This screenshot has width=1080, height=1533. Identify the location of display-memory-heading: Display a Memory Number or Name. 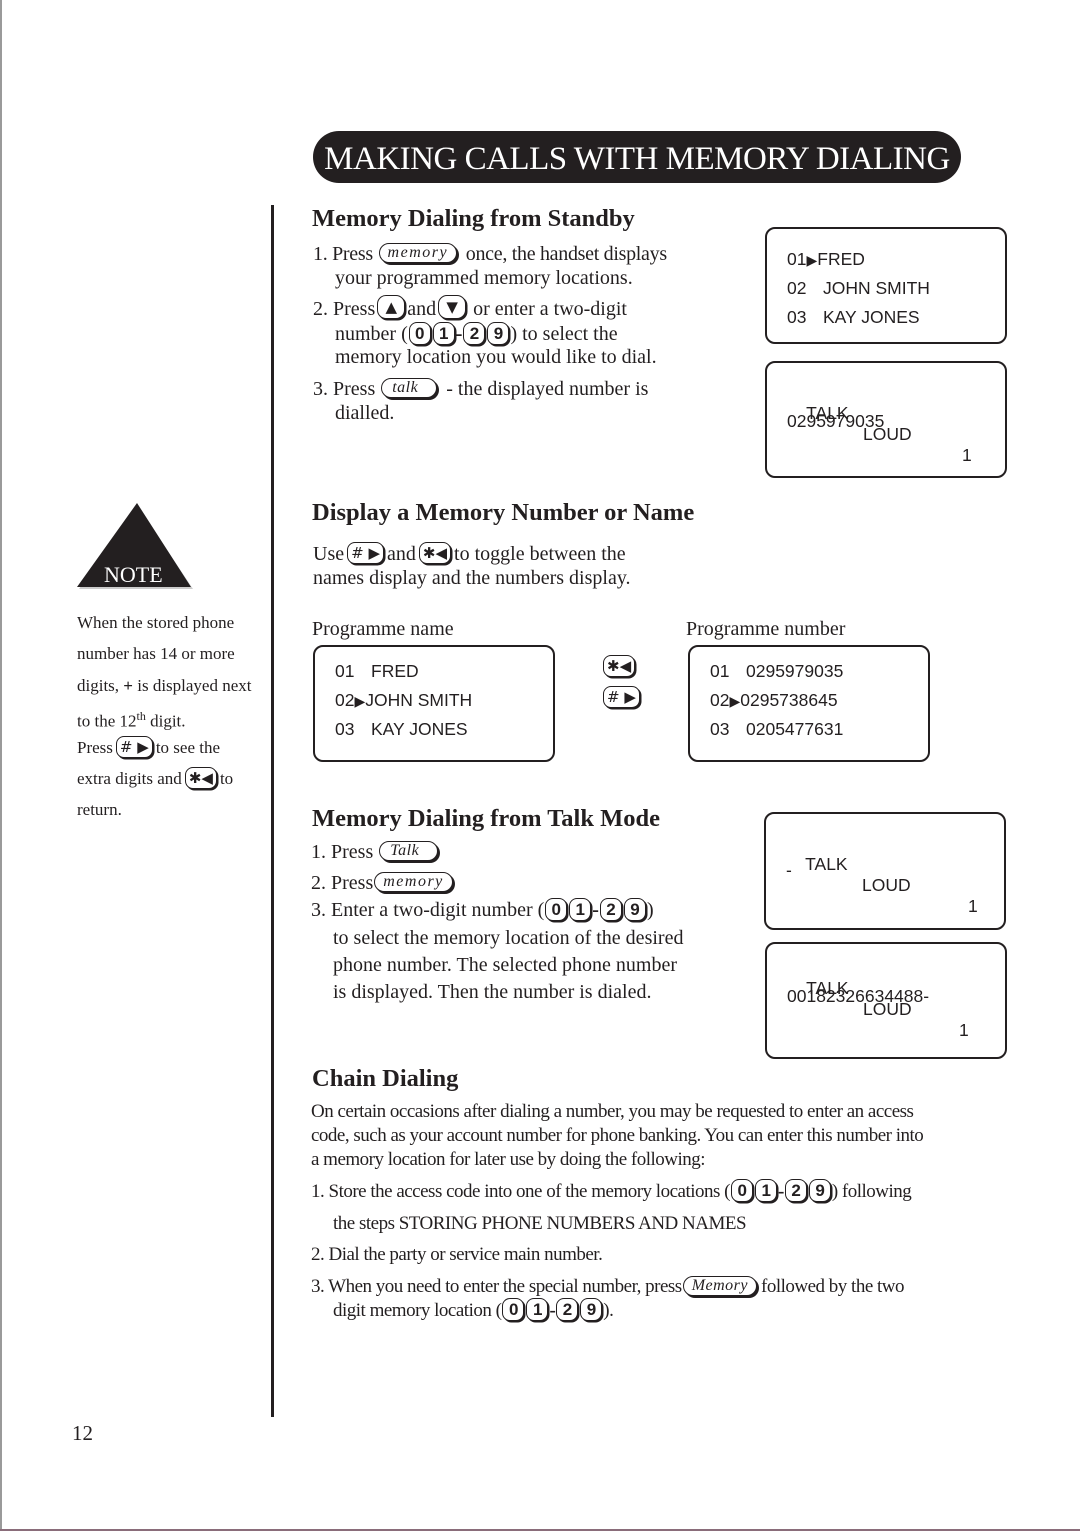
(503, 512).